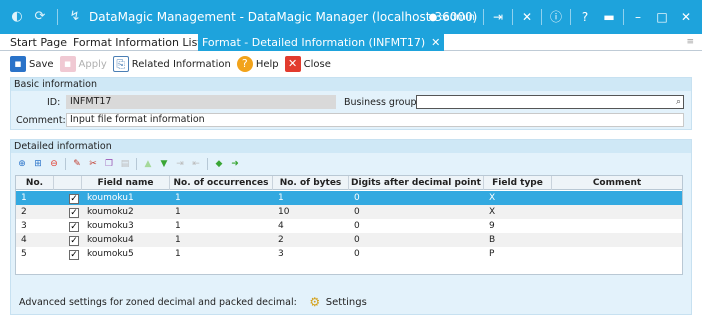 The width and height of the screenshot is (702, 324). Describe the element at coordinates (311, 240) in the screenshot. I see `cell-bytes: 2` at that location.